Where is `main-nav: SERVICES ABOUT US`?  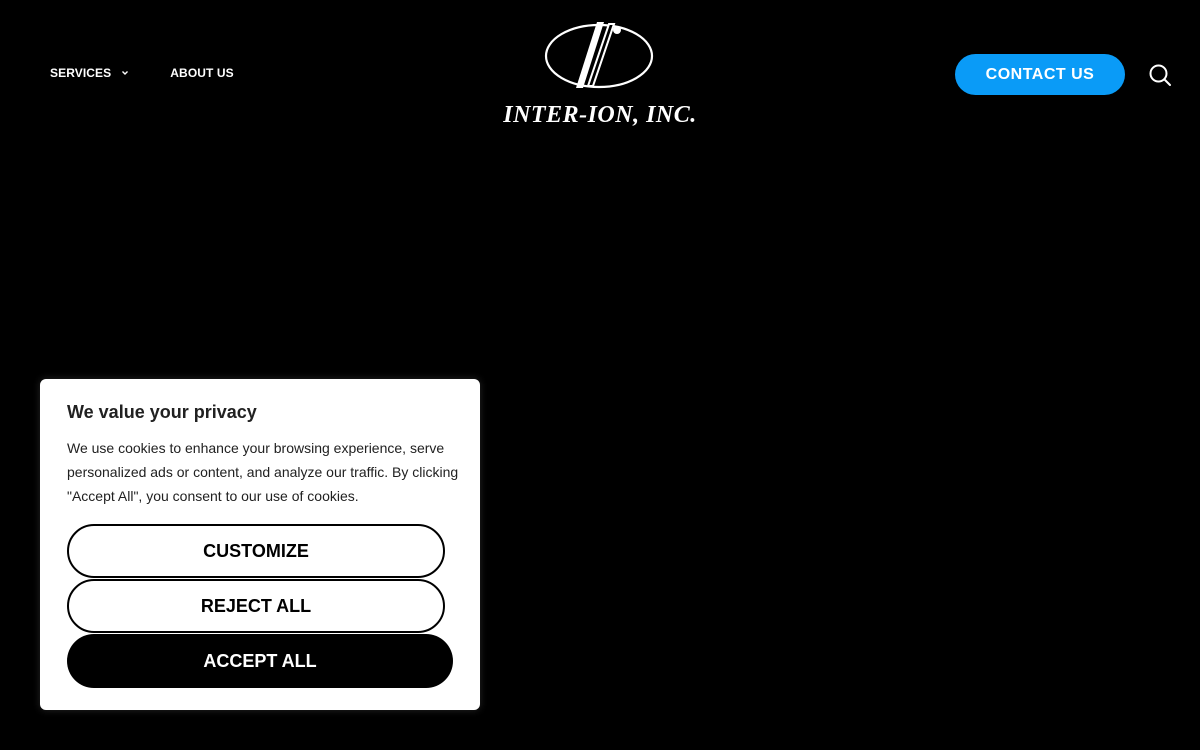
main-nav: SERVICES ABOUT US is located at coordinates (142, 73).